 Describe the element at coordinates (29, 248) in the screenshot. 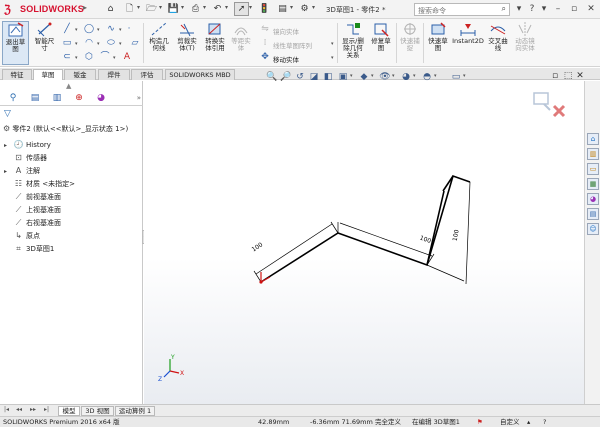

I see `tree-item-3d-sketch: ⌗ 3D草图1` at that location.